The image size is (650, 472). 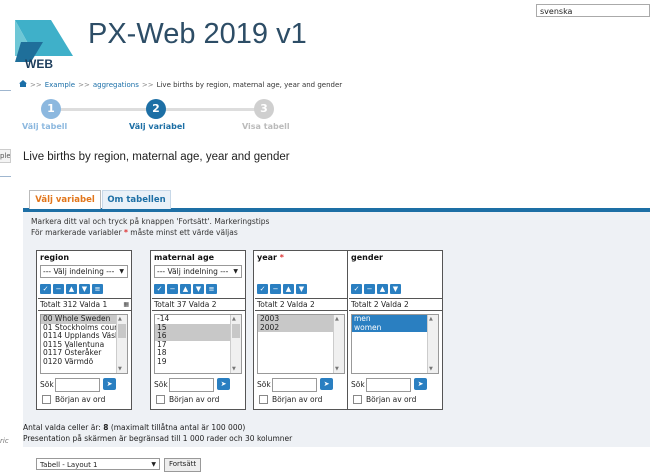 I want to click on instructions-text: måste minst ett värde väljas, so click(x=184, y=232).